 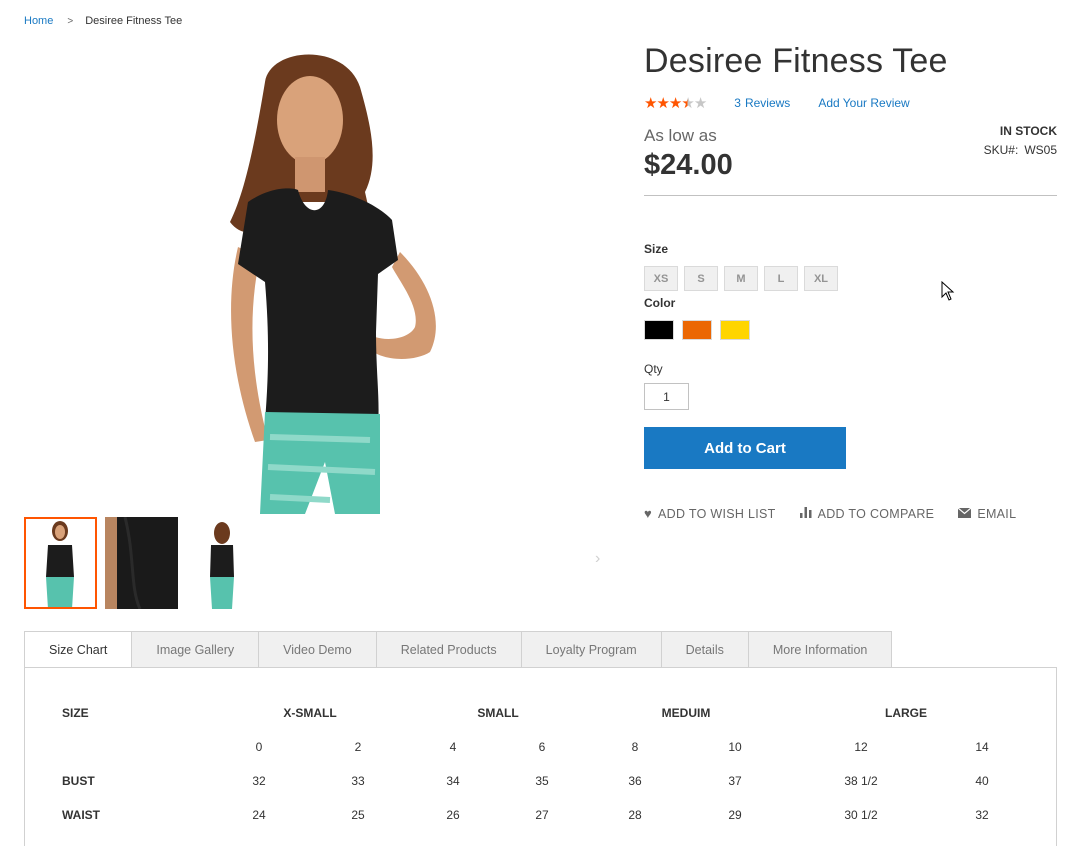 I want to click on table-cell: 40, so click(x=982, y=781).